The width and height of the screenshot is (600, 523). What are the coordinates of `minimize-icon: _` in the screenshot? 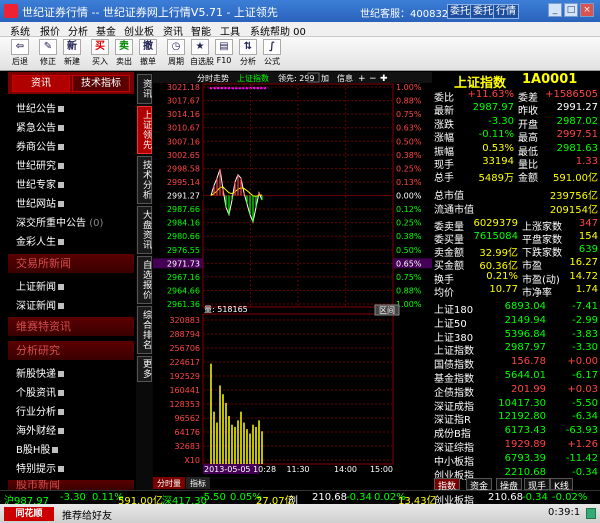 It's located at (555, 10).